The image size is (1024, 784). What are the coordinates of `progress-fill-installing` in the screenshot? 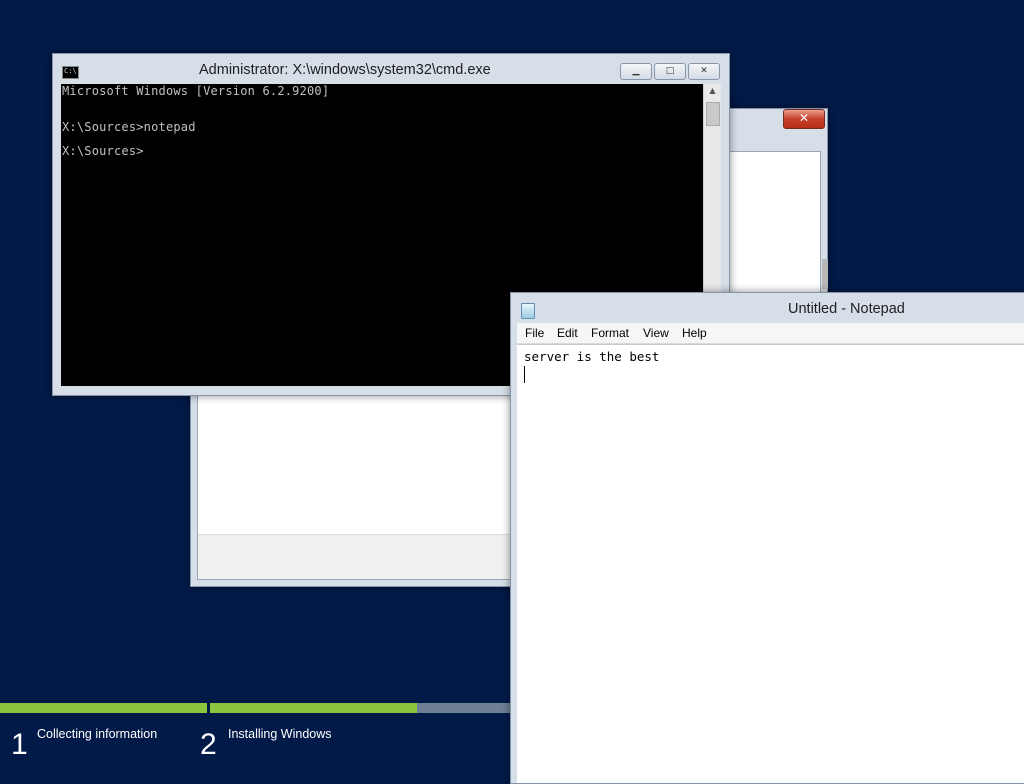 It's located at (313, 708).